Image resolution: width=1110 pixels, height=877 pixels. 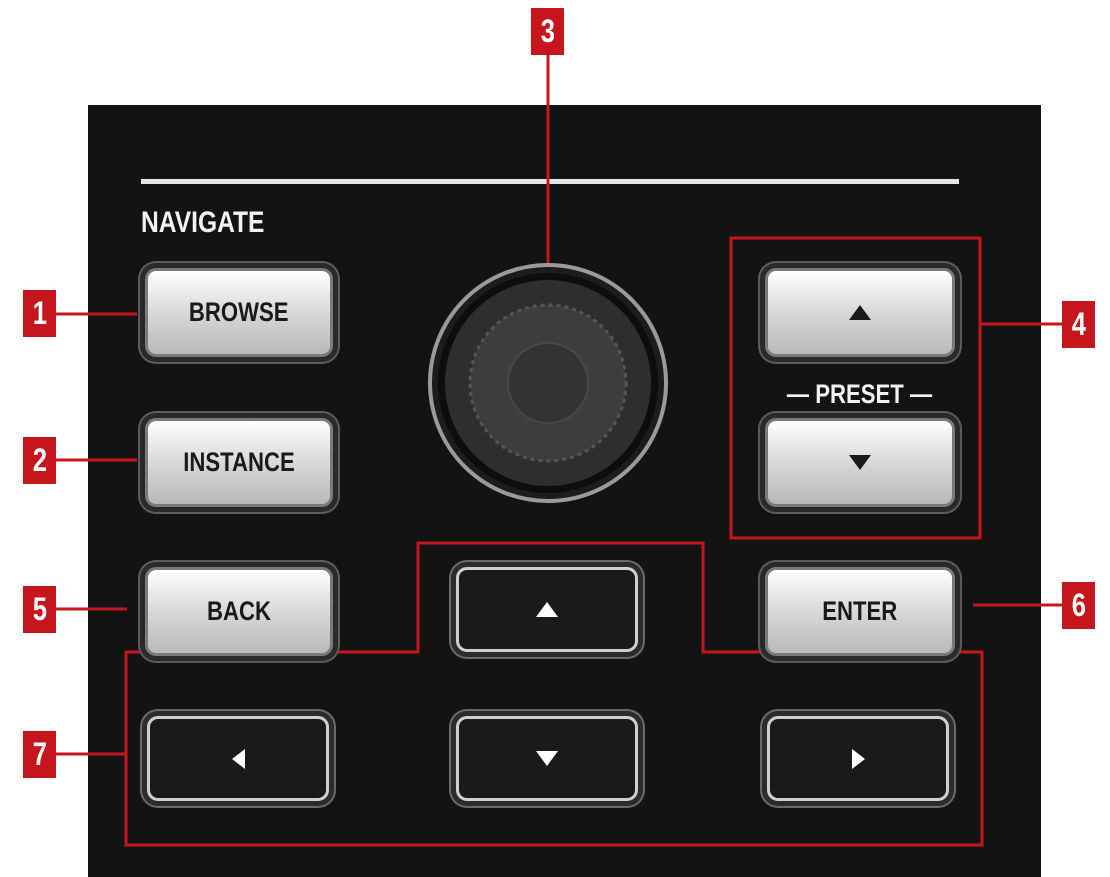 I want to click on nav-up-button, so click(x=547, y=609).